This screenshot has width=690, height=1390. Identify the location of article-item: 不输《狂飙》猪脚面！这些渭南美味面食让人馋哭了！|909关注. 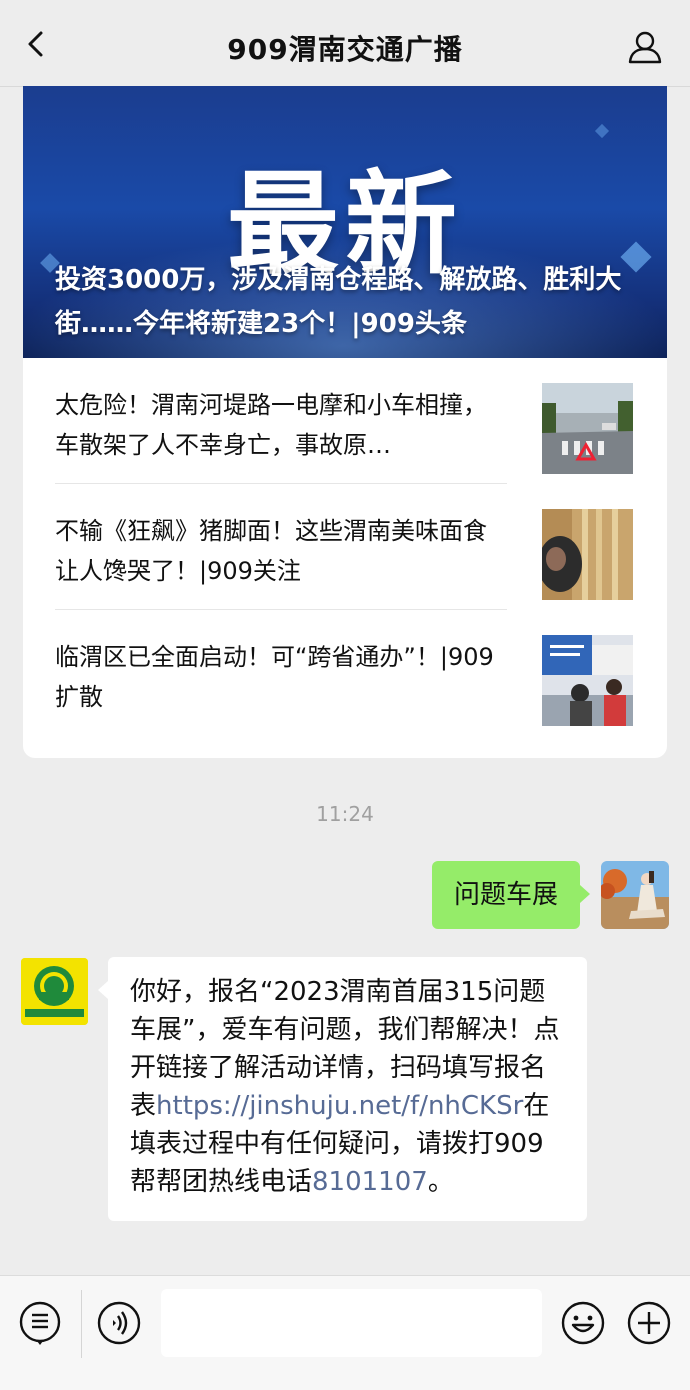
(344, 547).